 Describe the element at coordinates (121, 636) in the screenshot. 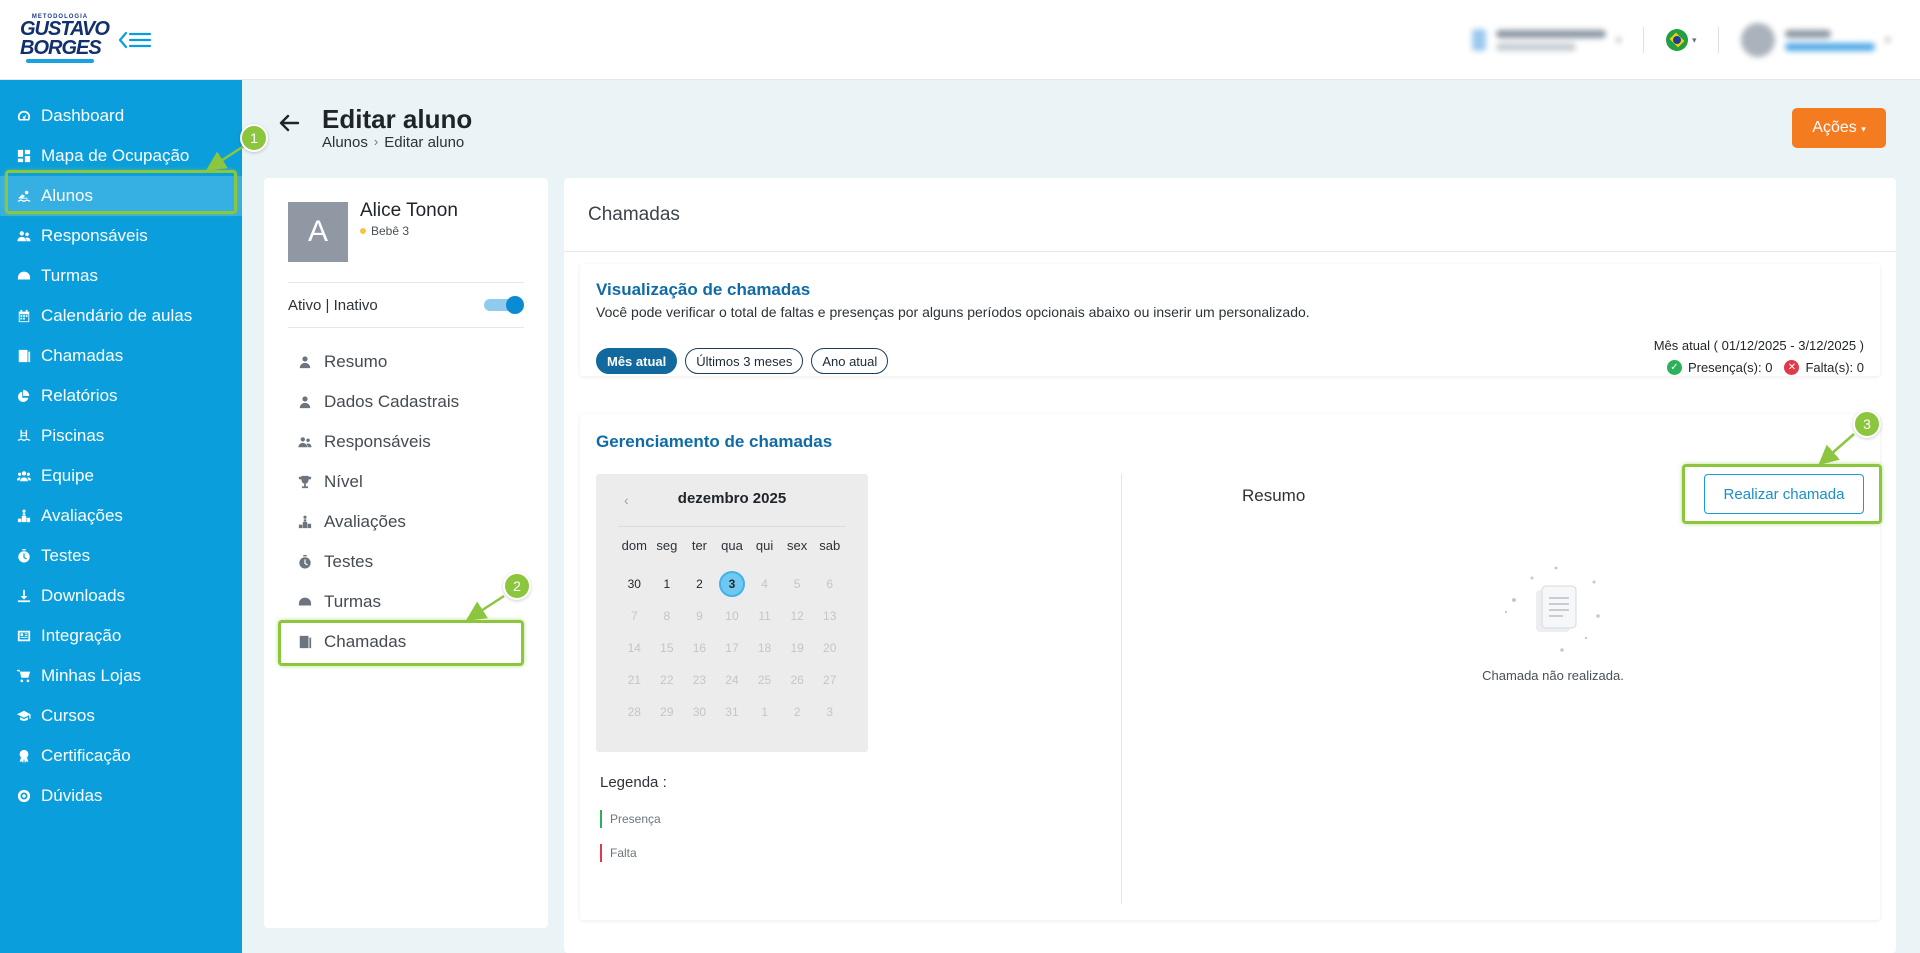

I see `sidebar-item-integracao: Integração` at that location.